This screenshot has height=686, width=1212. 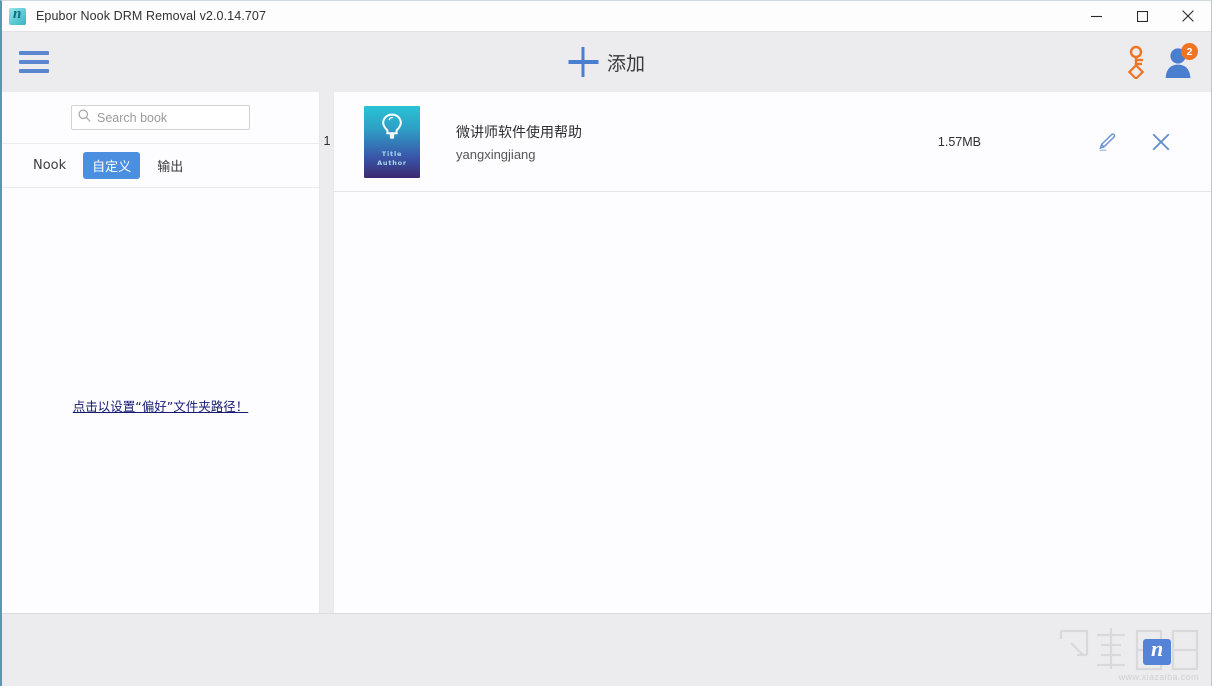 What do you see at coordinates (36, 62) in the screenshot?
I see `hamburger-menu-icon` at bounding box center [36, 62].